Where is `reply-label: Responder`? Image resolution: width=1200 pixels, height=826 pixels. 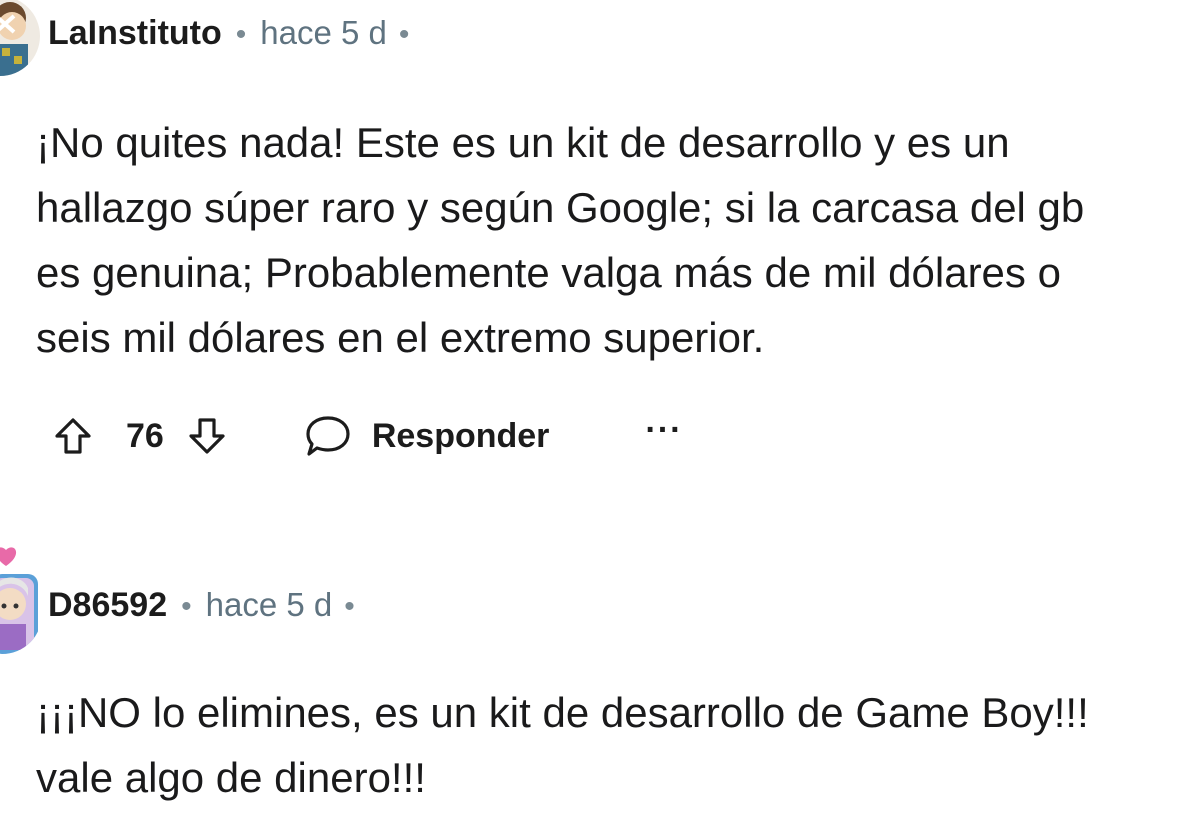 reply-label: Responder is located at coordinates (460, 435).